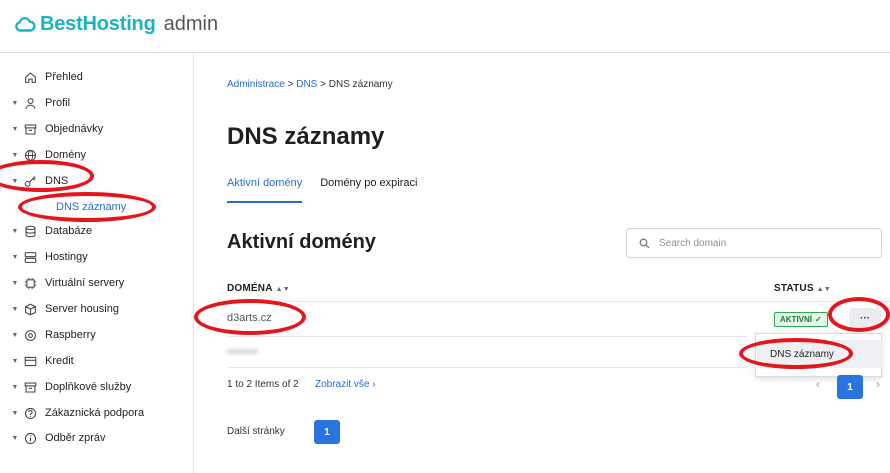 The width and height of the screenshot is (890, 473). What do you see at coordinates (30, 283) in the screenshot?
I see `chip-icon` at bounding box center [30, 283].